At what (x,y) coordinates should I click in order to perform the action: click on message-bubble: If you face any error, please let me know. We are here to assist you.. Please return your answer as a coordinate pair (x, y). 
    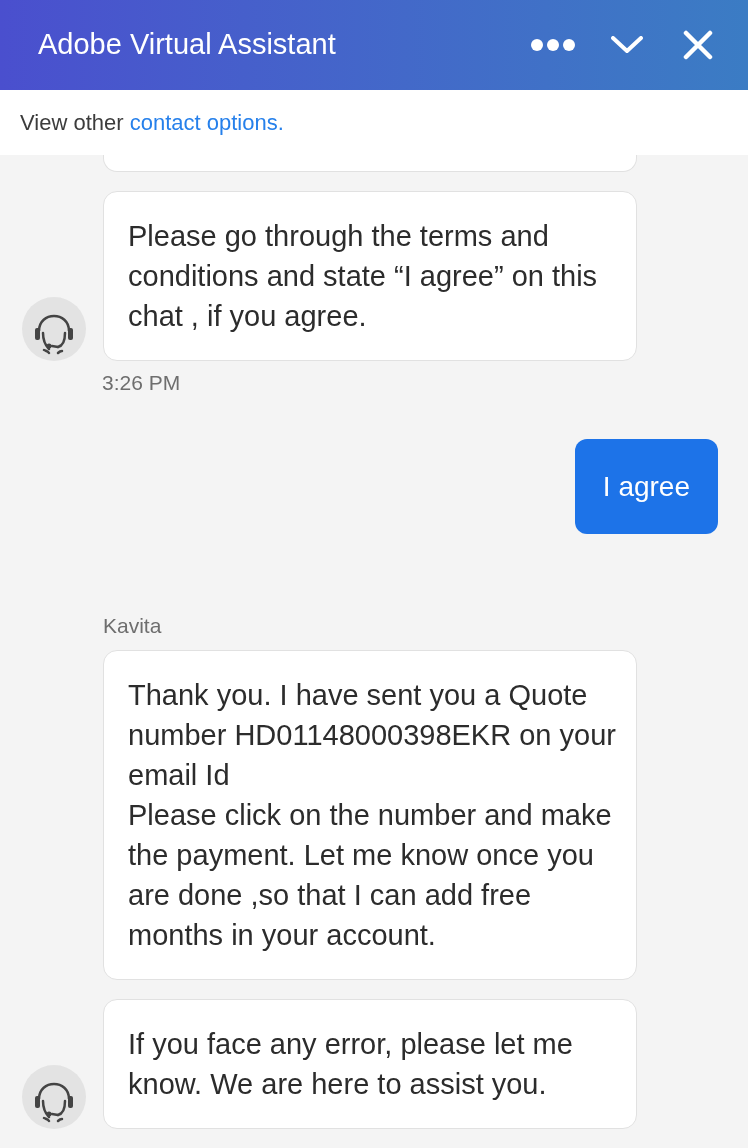
    Looking at the image, I should click on (370, 1064).